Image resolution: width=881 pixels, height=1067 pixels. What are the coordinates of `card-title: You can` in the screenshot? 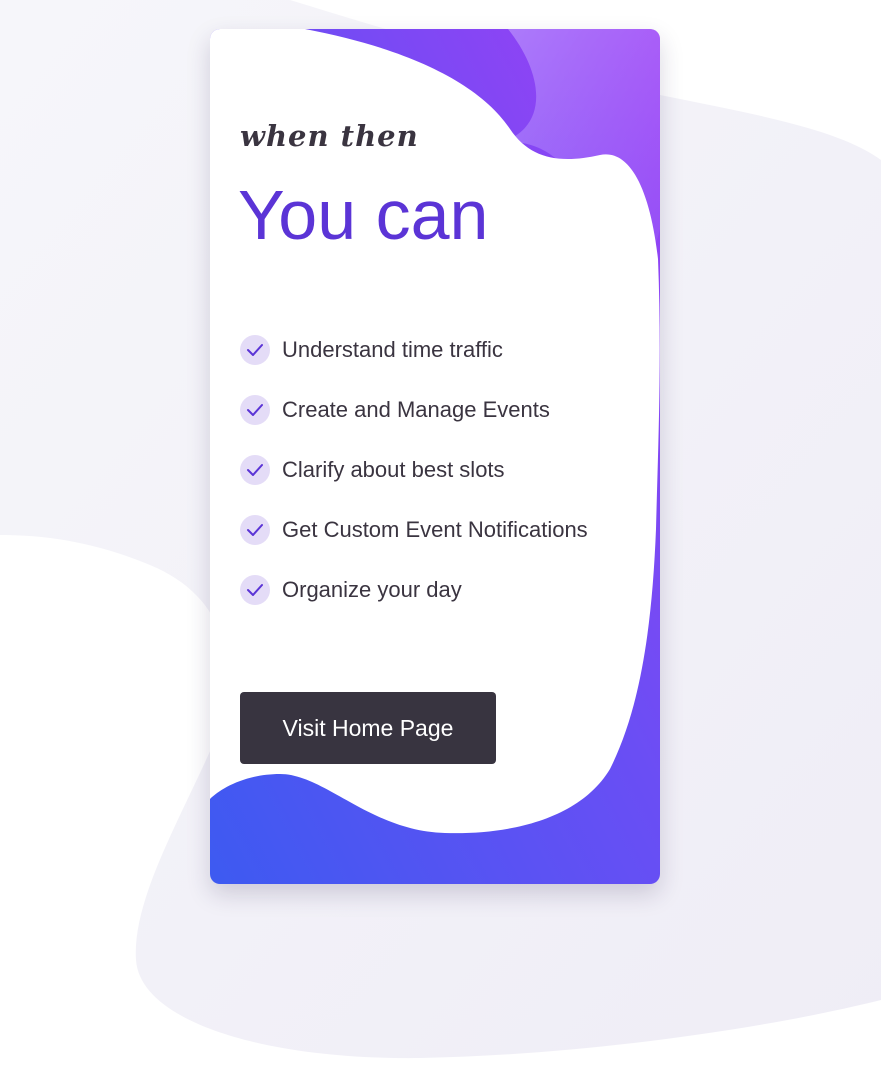 It's located at (363, 215).